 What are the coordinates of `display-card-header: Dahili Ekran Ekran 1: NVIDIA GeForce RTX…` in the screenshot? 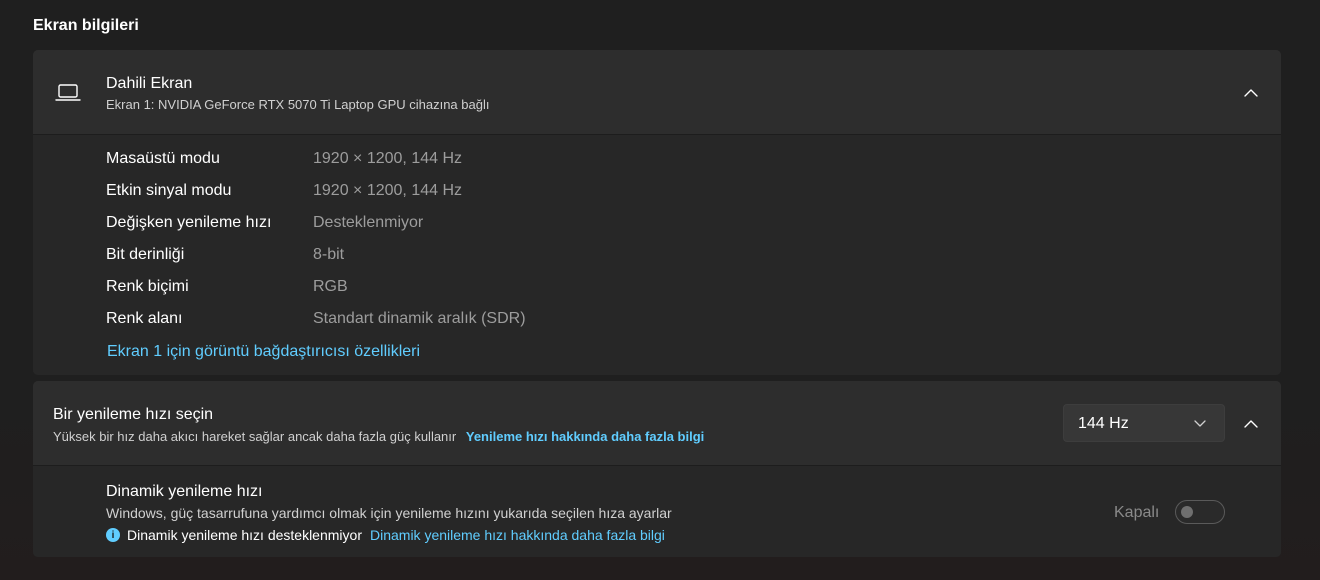 It's located at (657, 92).